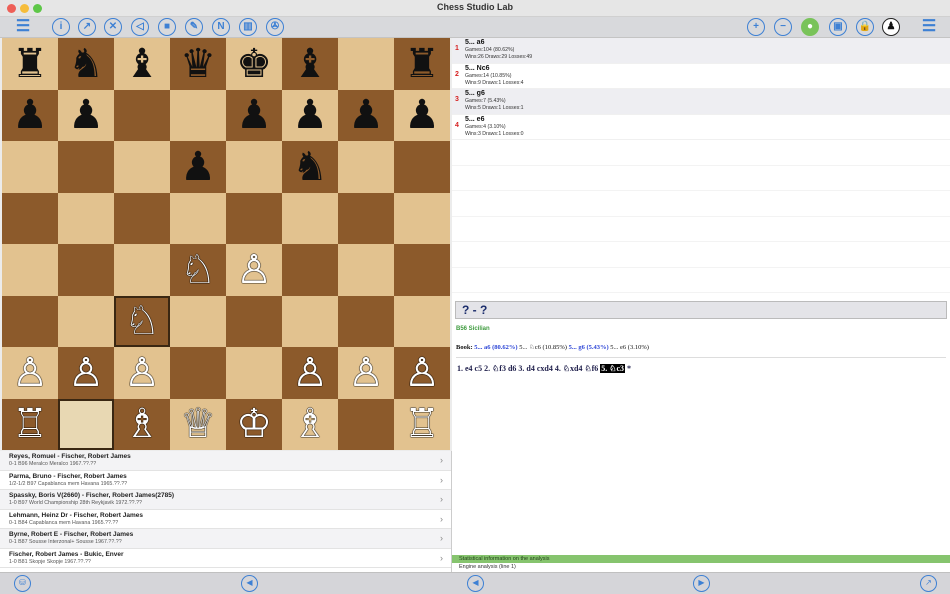  I want to click on square-c1: ♗, so click(142, 424).